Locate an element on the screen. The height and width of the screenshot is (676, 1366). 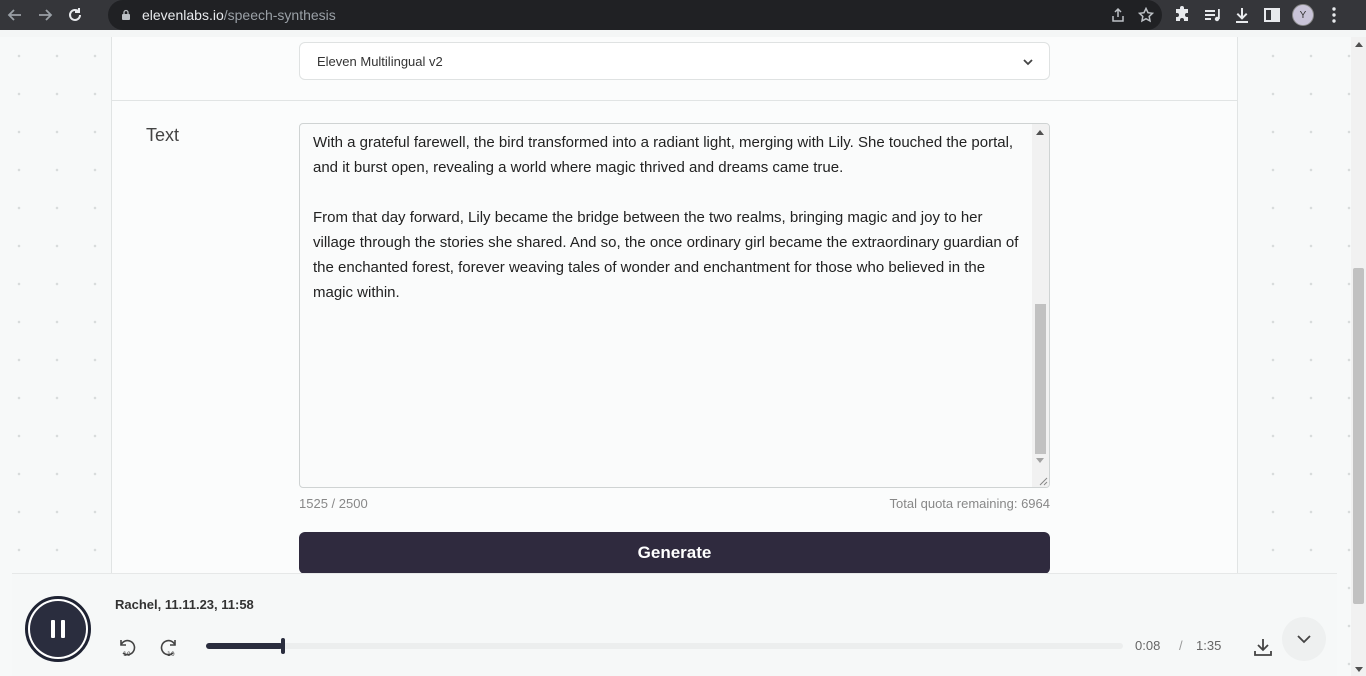
arrow-left-icon is located at coordinates (14, 15).